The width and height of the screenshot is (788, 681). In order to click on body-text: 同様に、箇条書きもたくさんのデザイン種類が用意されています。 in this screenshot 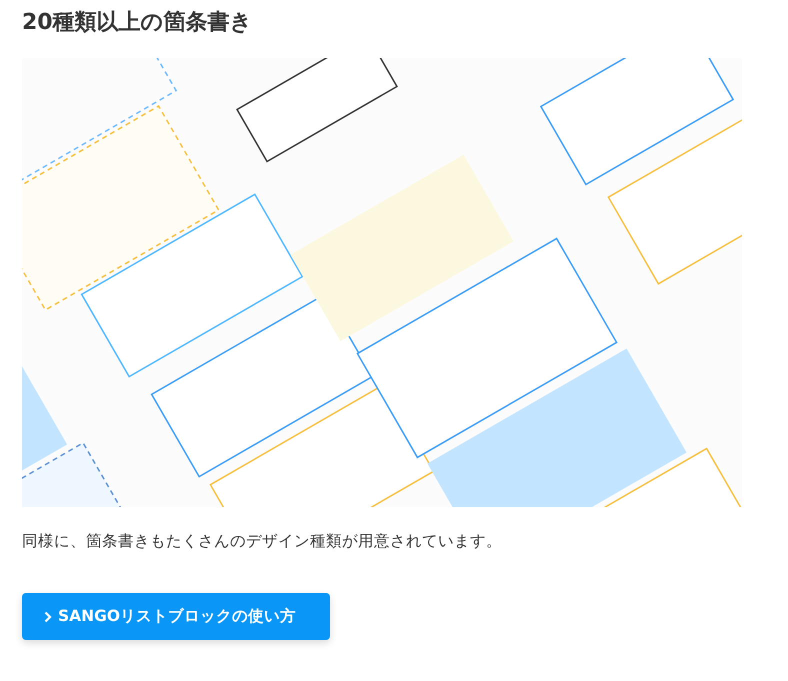, I will do `click(262, 541)`.